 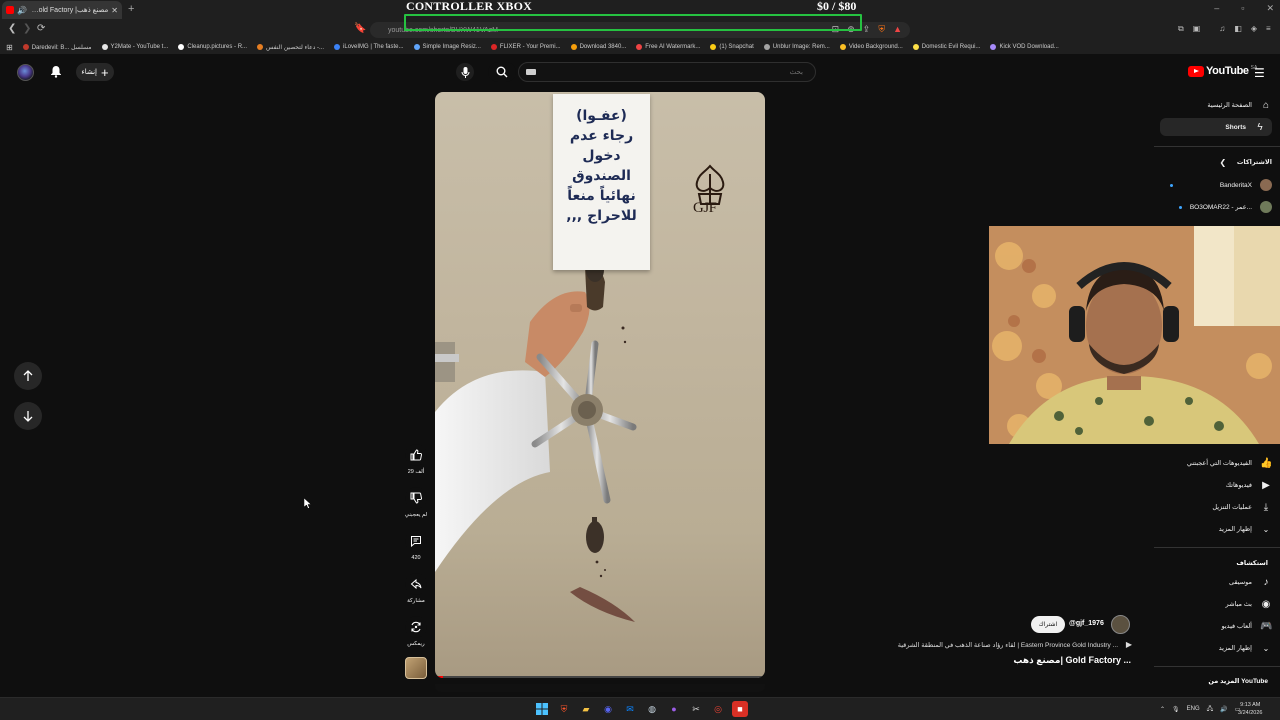 What do you see at coordinates (1259, 73) in the screenshot?
I see `guide-menu-icon: ☰` at bounding box center [1259, 73].